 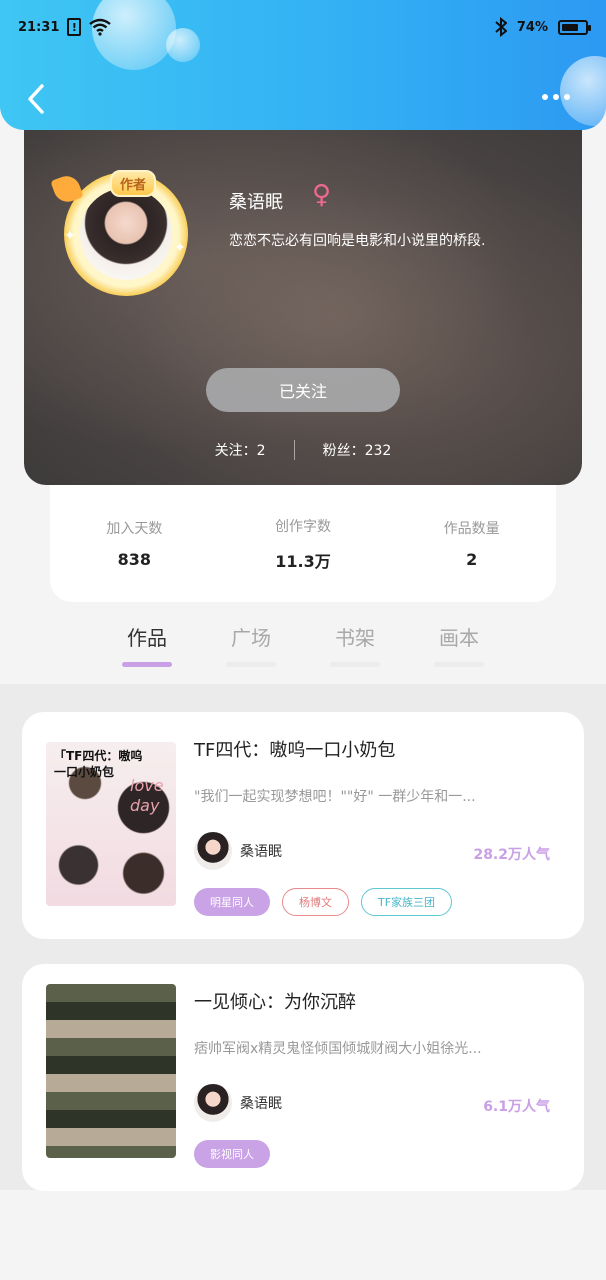 What do you see at coordinates (134, 559) in the screenshot?
I see `stat-value: 838` at bounding box center [134, 559].